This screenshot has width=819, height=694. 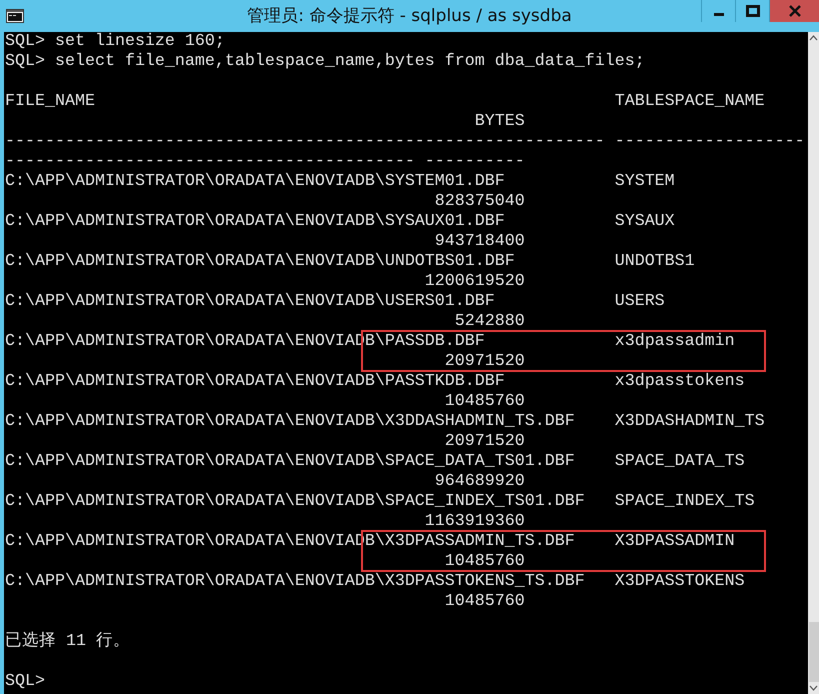 What do you see at coordinates (489, 322) in the screenshot?
I see `table-cell-text: 5242880` at bounding box center [489, 322].